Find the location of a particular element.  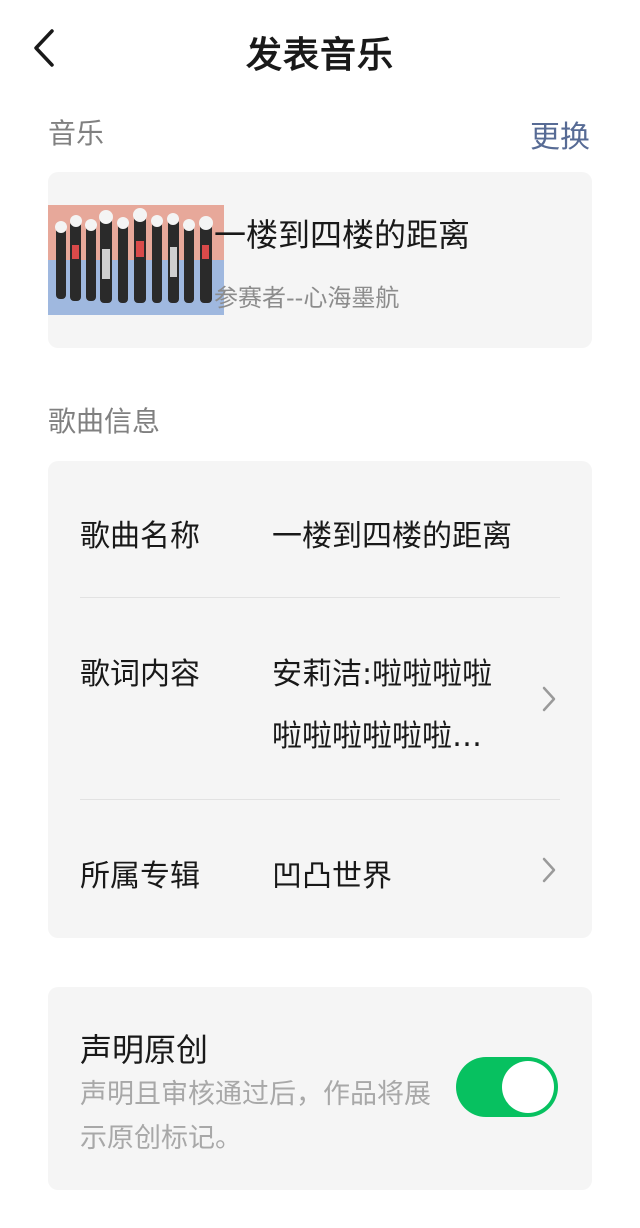

page-title: 发表音乐 is located at coordinates (319, 55).